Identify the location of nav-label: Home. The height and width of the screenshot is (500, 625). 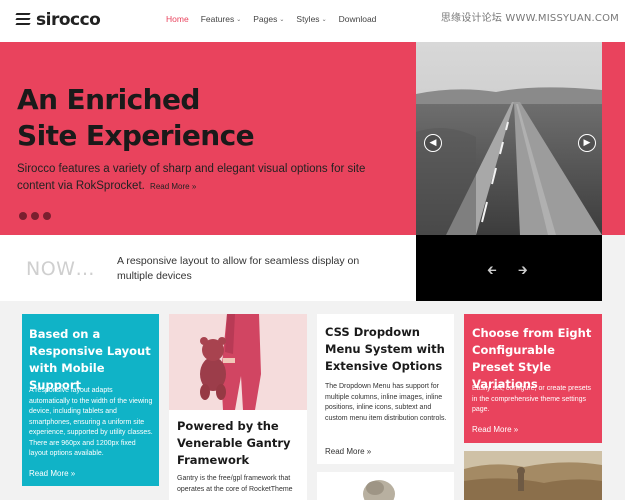
(177, 19).